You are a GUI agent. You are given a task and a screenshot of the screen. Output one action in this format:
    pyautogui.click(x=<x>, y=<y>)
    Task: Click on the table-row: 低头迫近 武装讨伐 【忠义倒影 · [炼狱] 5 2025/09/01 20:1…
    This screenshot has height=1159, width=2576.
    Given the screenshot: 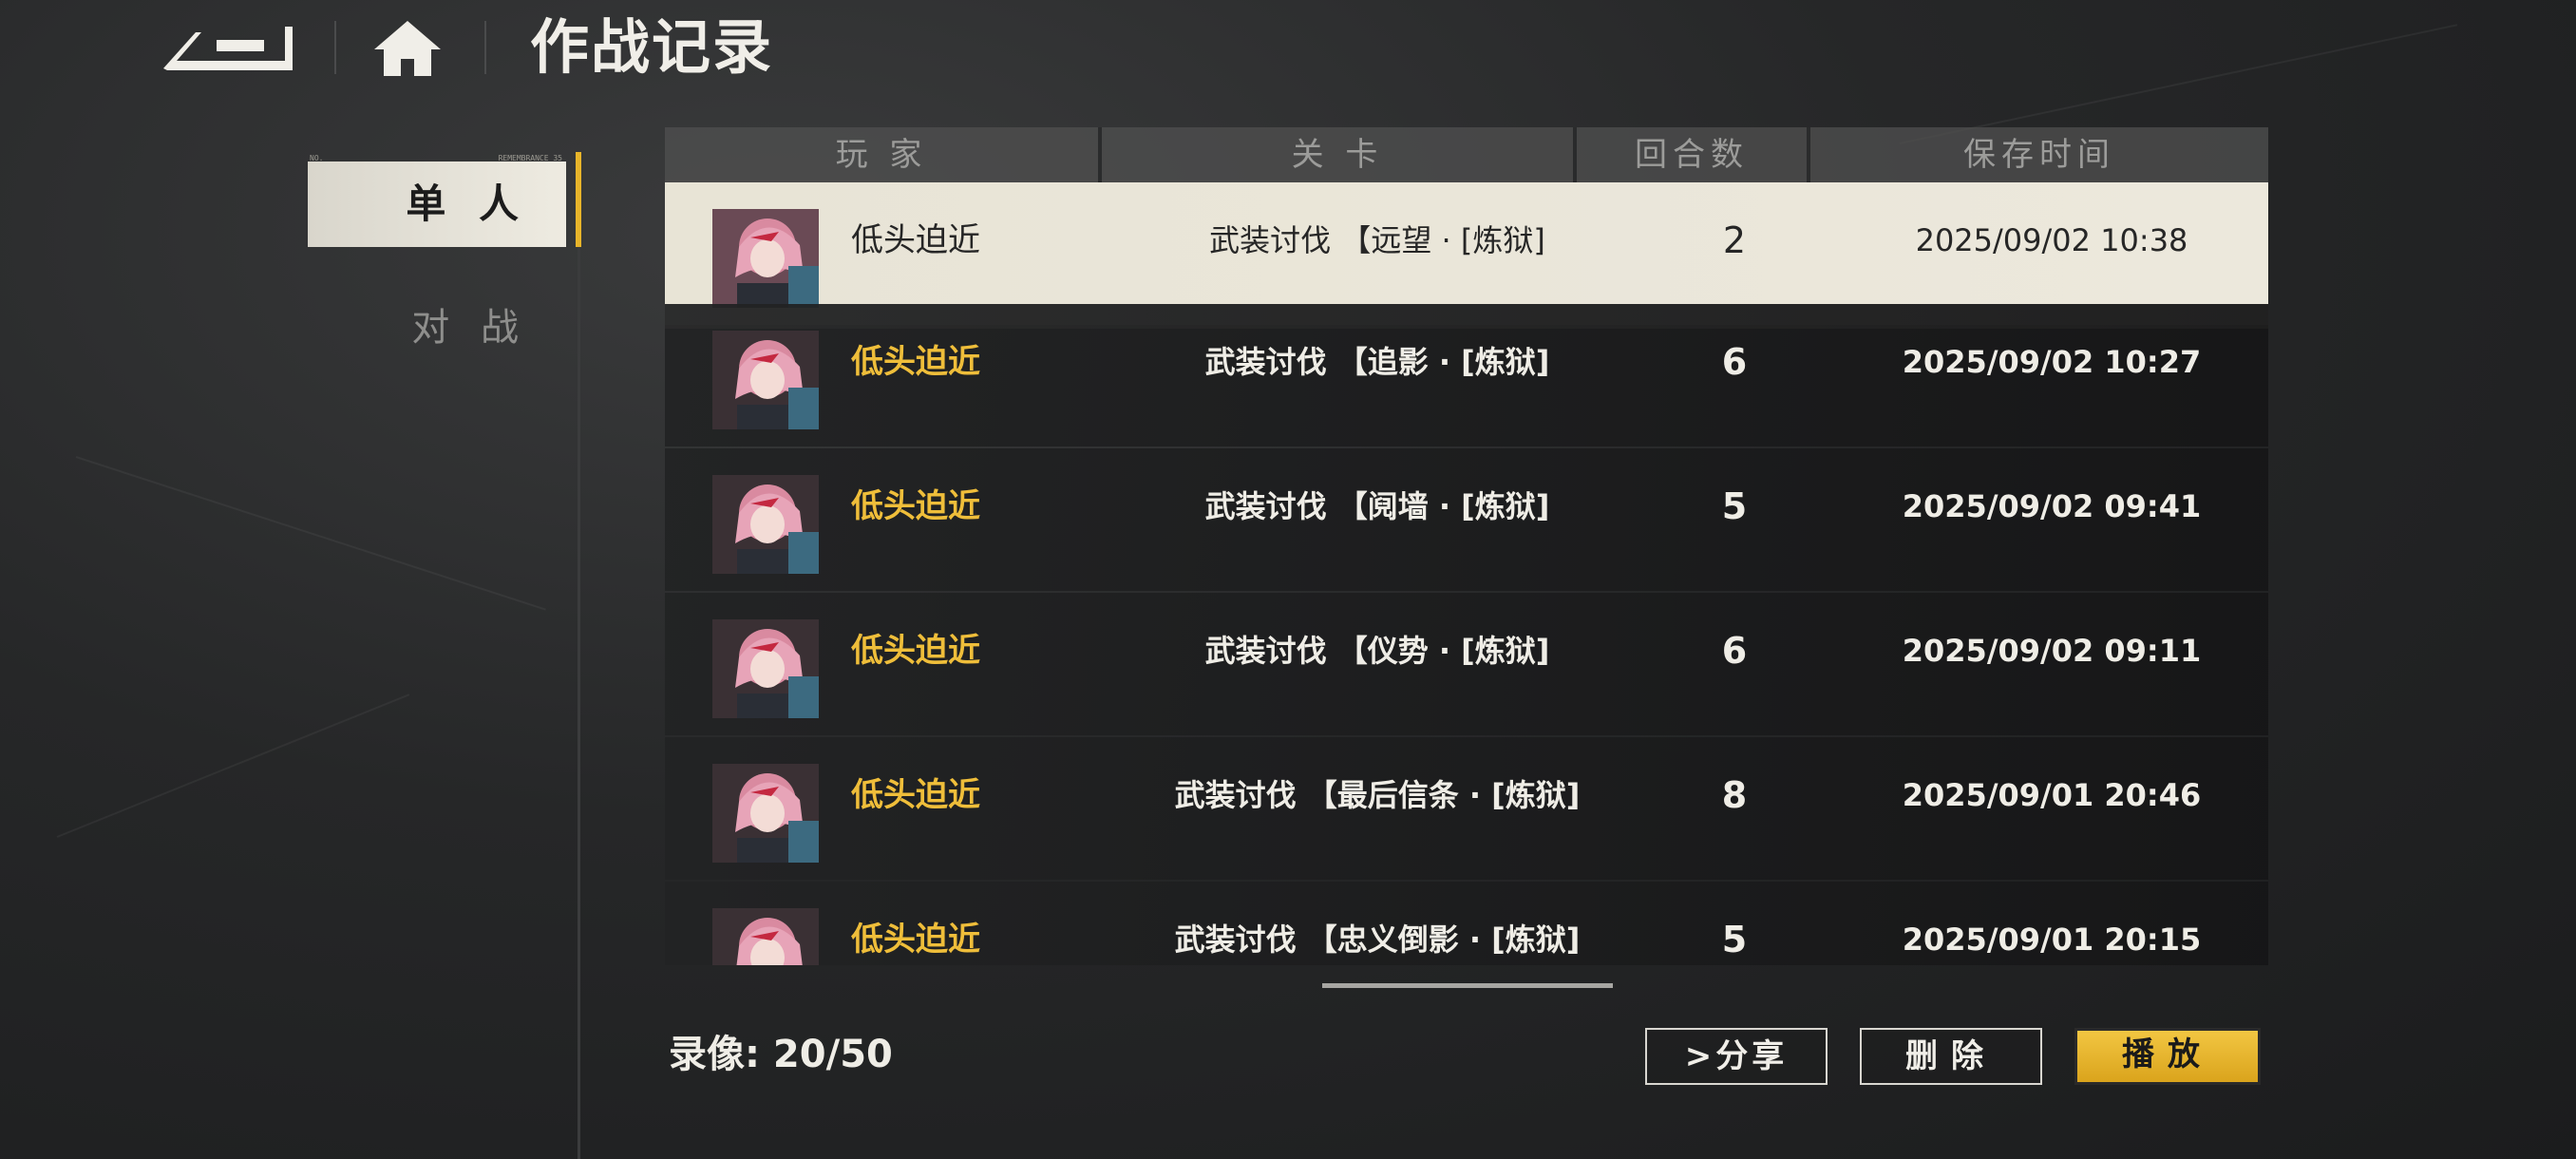 What is the action you would take?
    pyautogui.click(x=1466, y=923)
    